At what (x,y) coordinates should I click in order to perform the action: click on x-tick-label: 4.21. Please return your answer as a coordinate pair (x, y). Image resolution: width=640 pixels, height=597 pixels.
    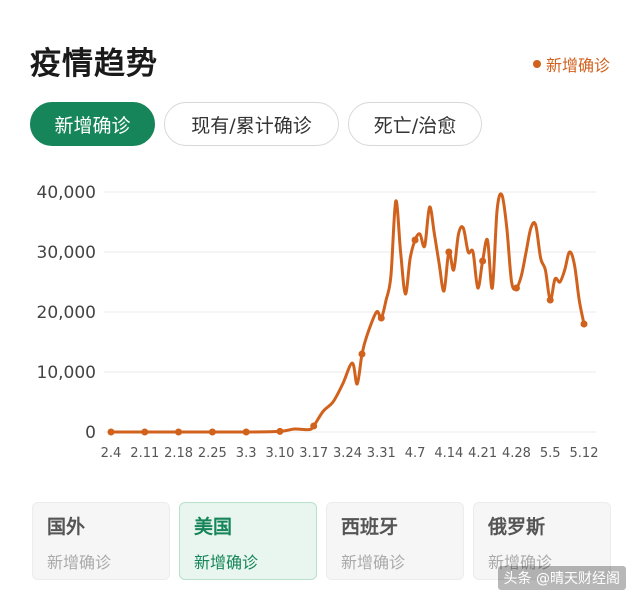
    Looking at the image, I should click on (482, 453).